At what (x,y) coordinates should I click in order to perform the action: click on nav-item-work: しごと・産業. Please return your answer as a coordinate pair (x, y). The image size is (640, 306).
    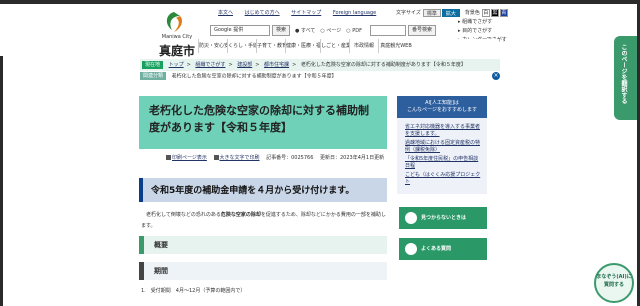
    Looking at the image, I should click on (334, 46).